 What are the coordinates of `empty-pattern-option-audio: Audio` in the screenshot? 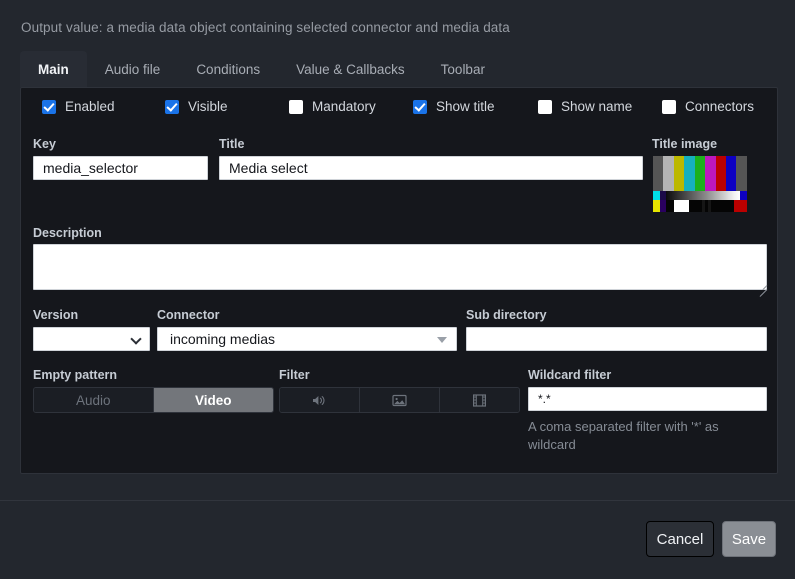 It's located at (94, 400).